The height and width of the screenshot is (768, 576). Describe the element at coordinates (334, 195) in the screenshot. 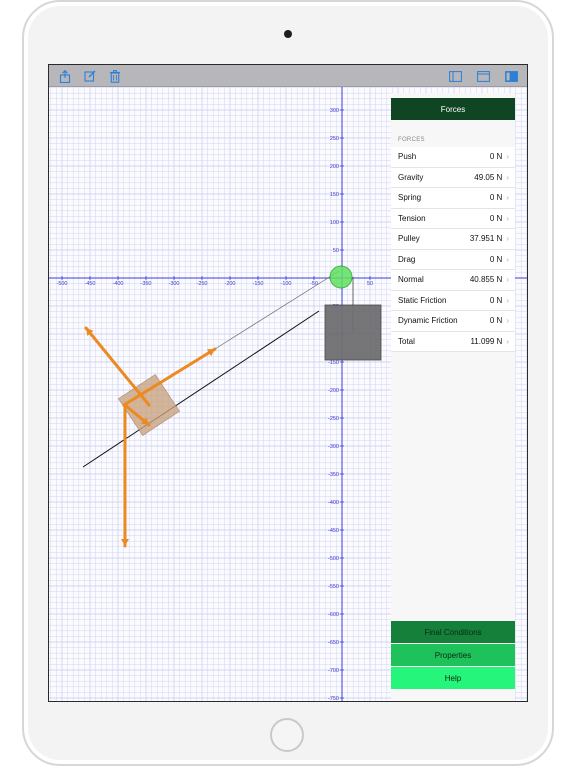

I see `y-tick-label: 150` at that location.